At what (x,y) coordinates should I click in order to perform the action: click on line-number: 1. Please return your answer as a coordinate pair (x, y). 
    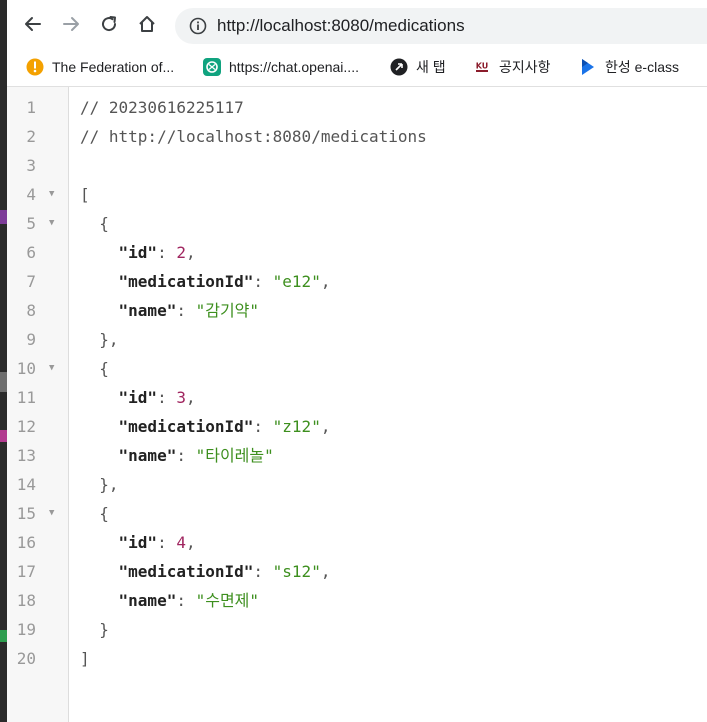
    Looking at the image, I should click on (31, 107).